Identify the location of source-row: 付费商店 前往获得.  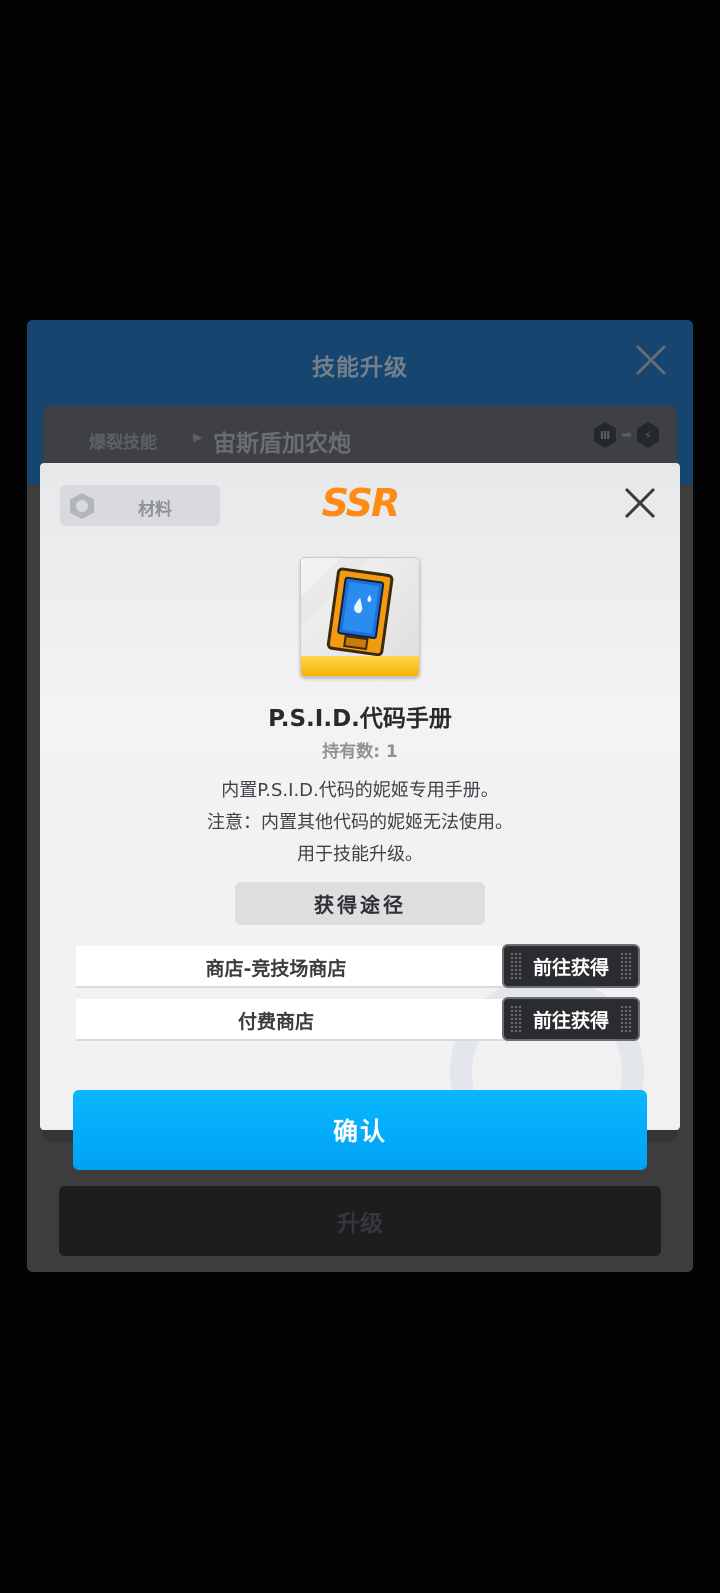
(357, 1020).